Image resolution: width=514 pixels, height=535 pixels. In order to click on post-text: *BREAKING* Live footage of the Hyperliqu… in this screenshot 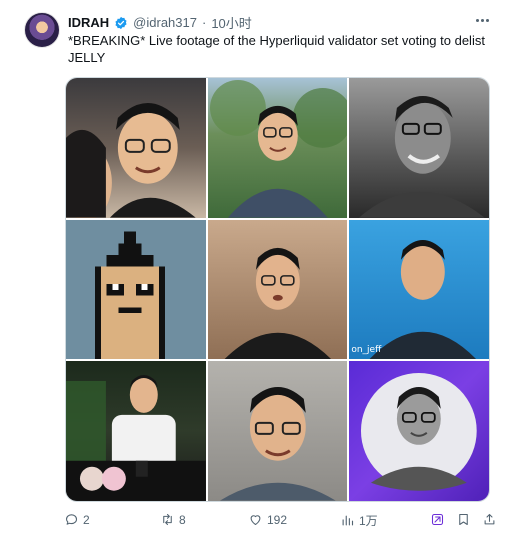, I will do `click(276, 49)`.